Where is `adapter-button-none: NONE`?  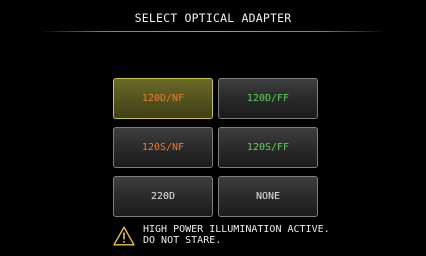 adapter-button-none: NONE is located at coordinates (268, 196).